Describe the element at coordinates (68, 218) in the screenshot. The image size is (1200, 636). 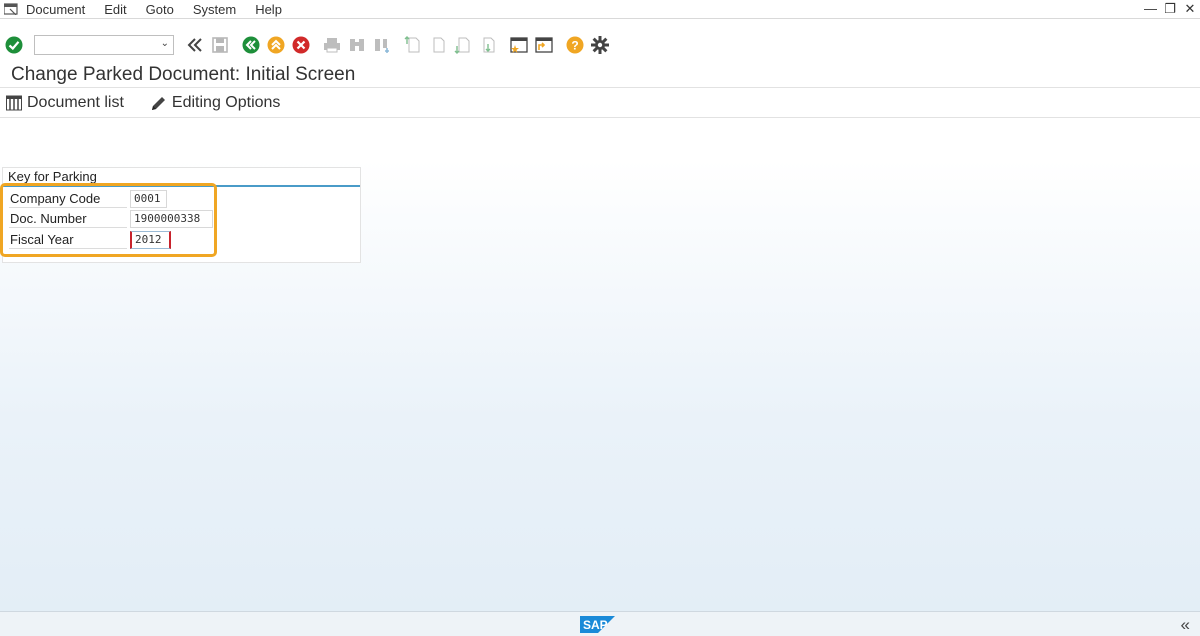
I see `doc-number-label: Doc. Number` at that location.